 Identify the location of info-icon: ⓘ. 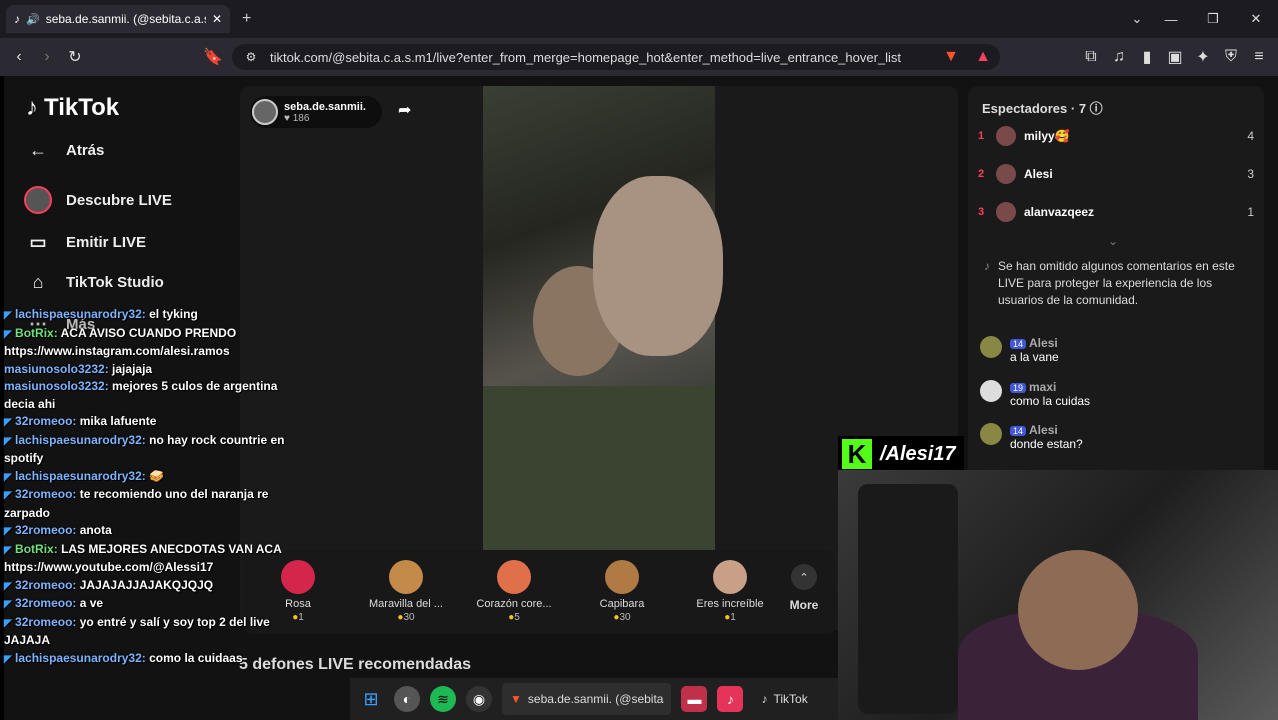
(1096, 108).